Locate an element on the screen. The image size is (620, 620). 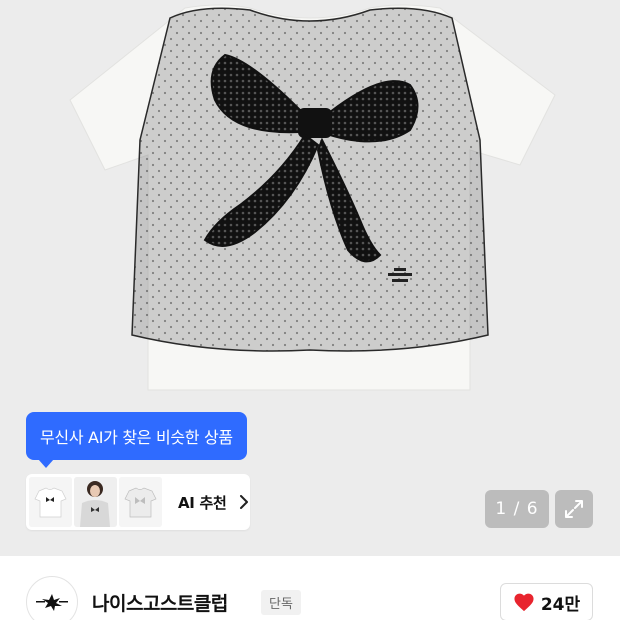
ai-bubble-text: 무신사 AI가 찾은 비슷한 상품 is located at coordinates (136, 437).